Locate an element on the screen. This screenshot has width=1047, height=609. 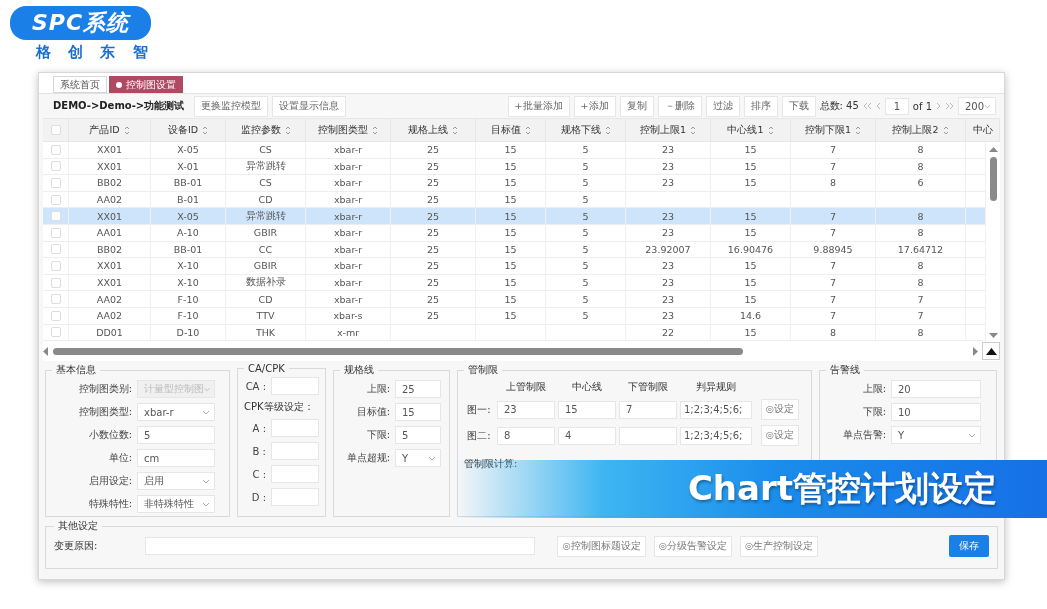
column-header: 规格上线 is located at coordinates (433, 130).